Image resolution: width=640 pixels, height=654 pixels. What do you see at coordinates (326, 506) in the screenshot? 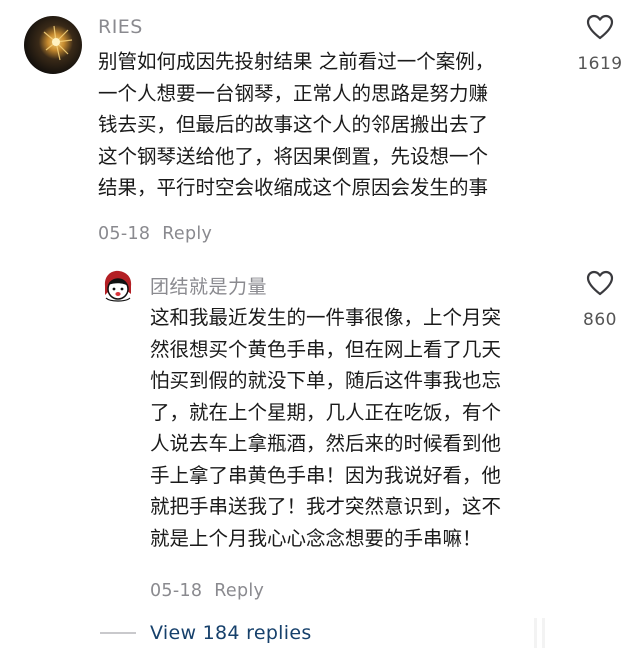
I see `comment-line: 就把手串送我了！我才突然意识到，这不` at bounding box center [326, 506].